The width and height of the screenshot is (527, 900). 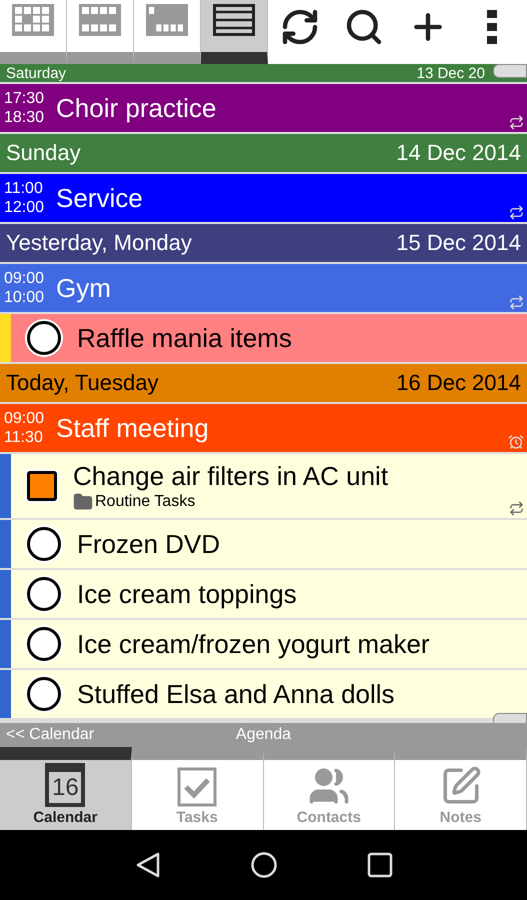 What do you see at coordinates (132, 428) in the screenshot?
I see `event-title: Staff meeting` at bounding box center [132, 428].